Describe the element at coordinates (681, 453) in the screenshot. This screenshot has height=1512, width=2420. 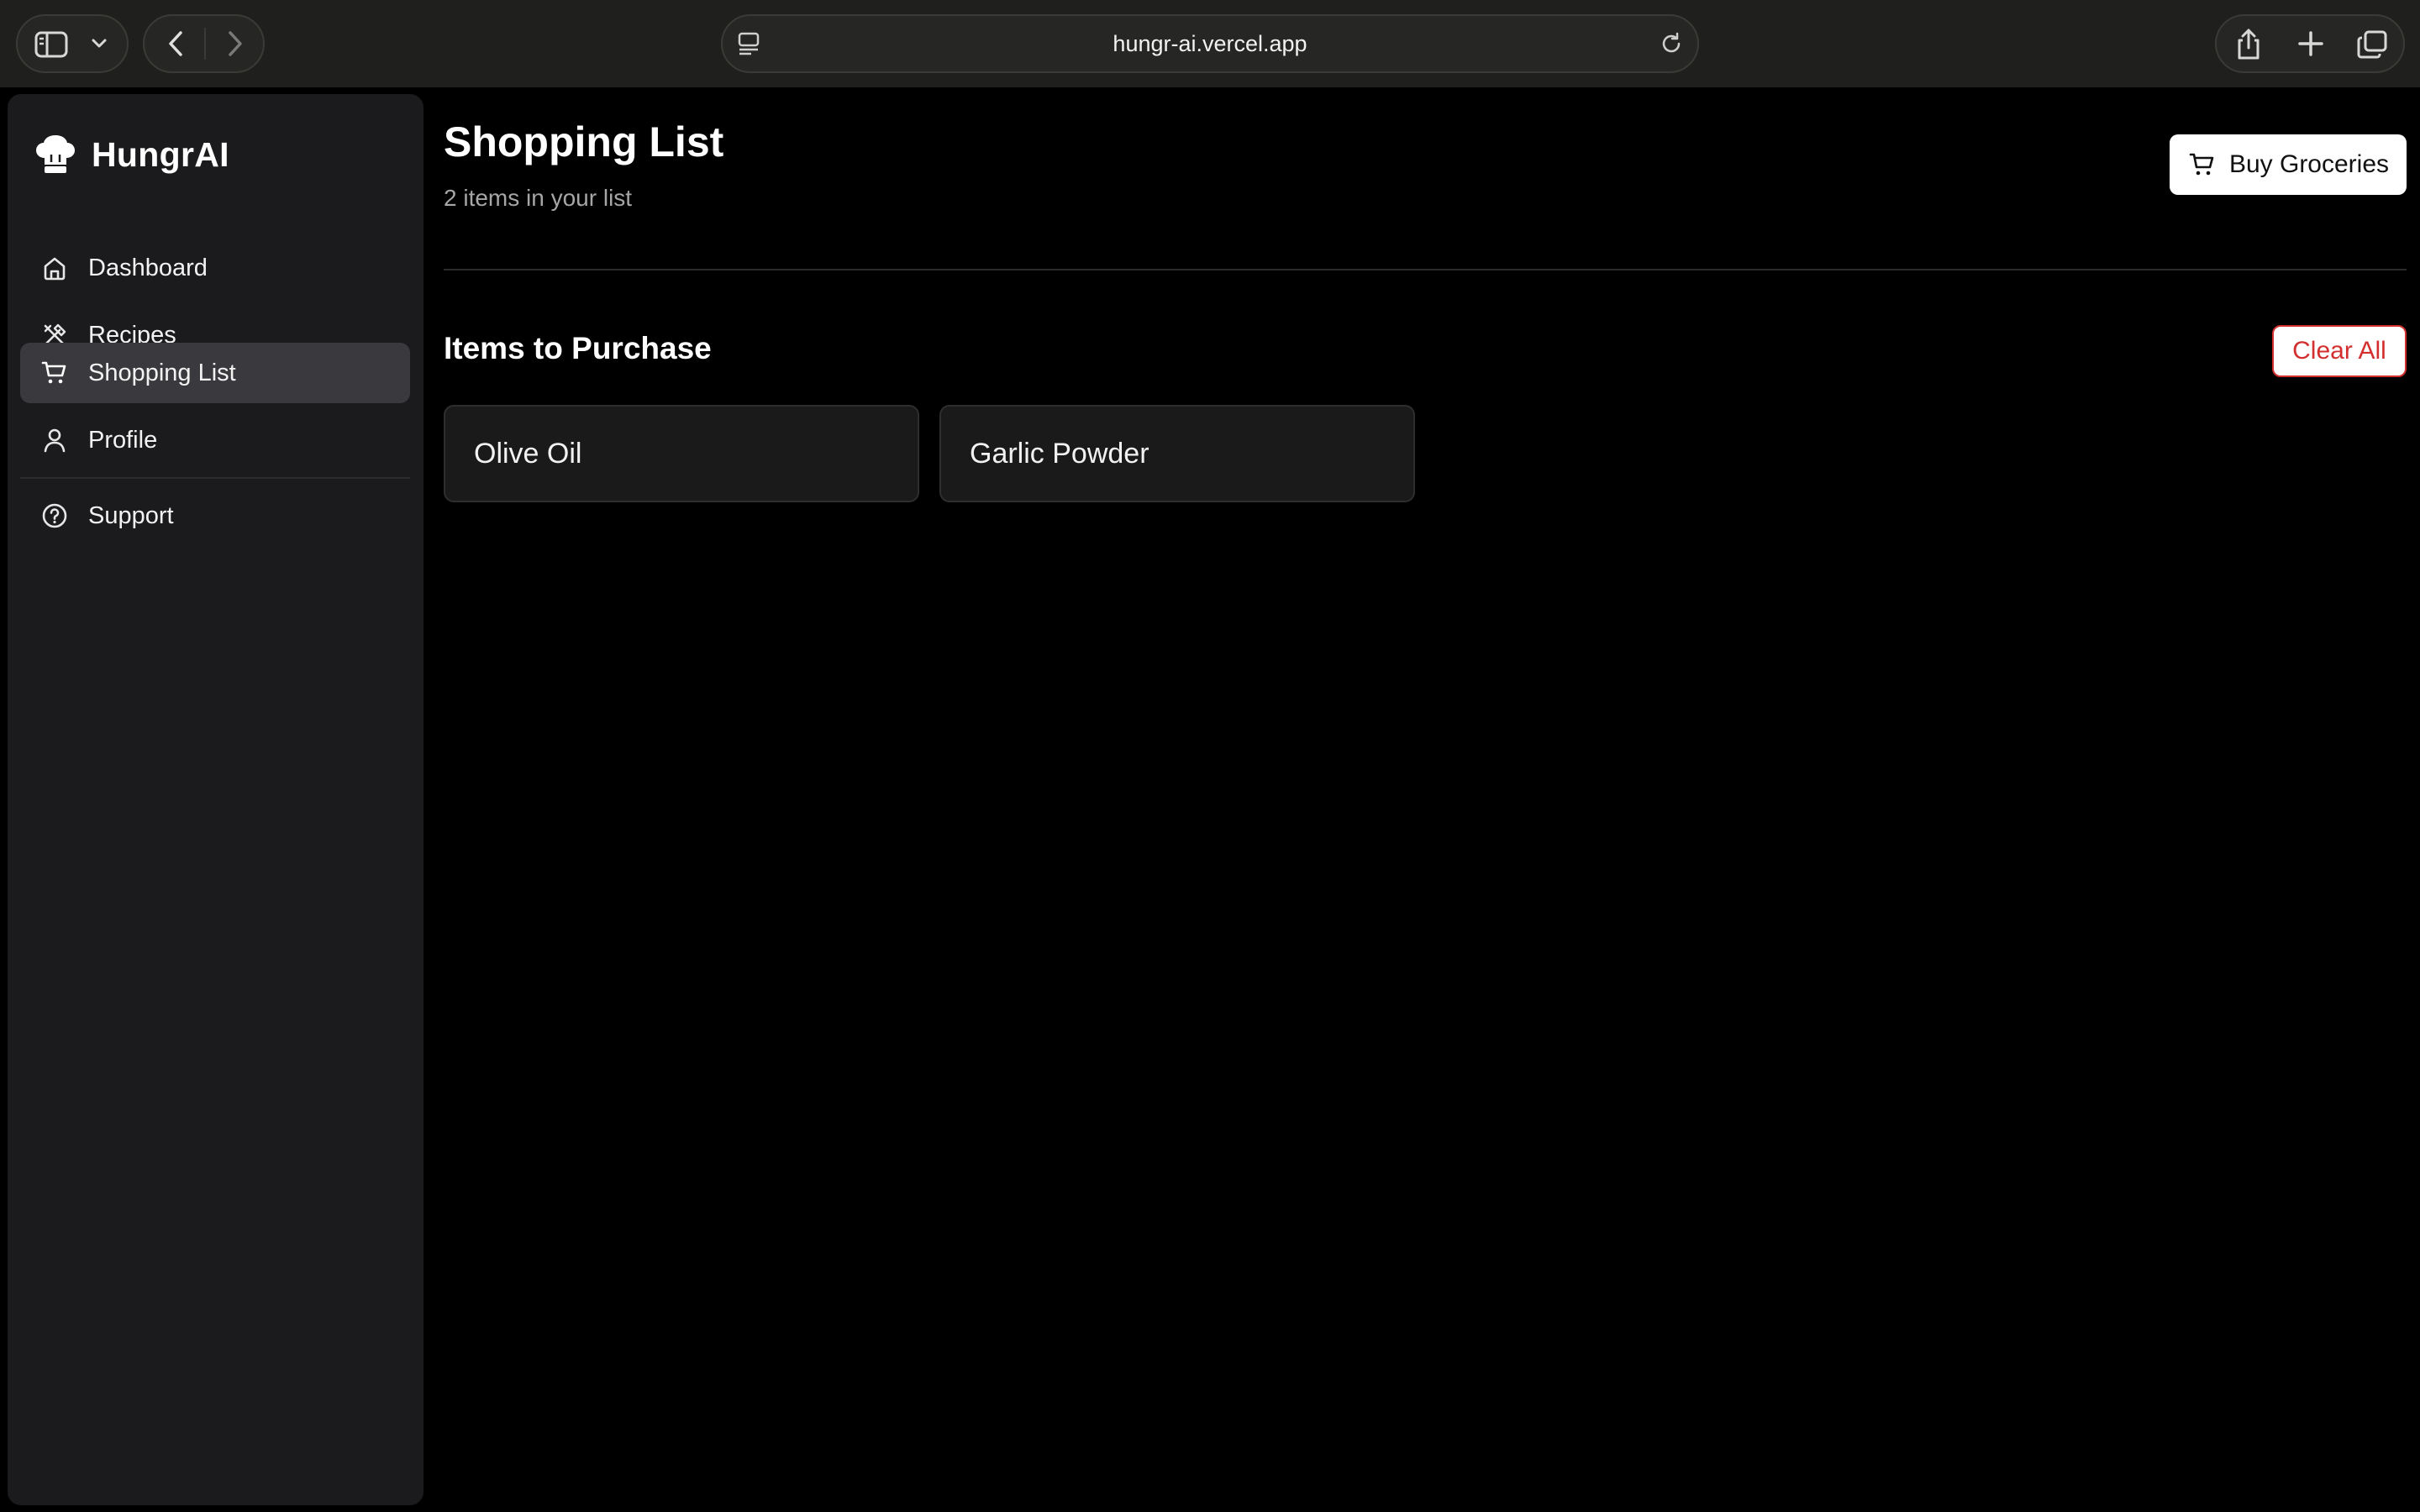
I see `list-item: Olive Oil` at that location.